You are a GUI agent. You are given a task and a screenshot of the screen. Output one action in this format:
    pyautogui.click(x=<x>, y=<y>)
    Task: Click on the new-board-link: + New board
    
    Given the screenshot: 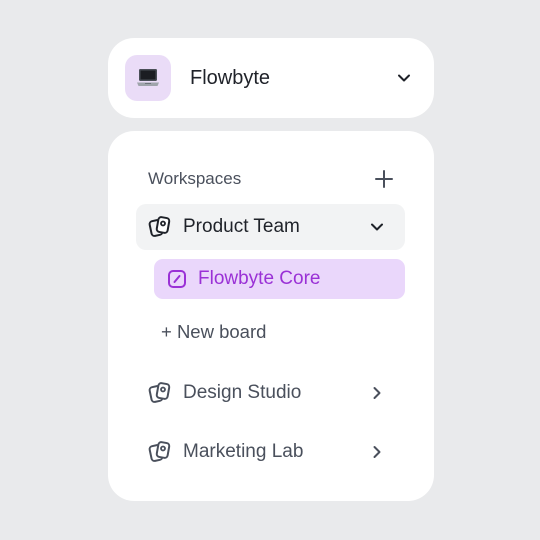 What is the action you would take?
    pyautogui.click(x=213, y=332)
    